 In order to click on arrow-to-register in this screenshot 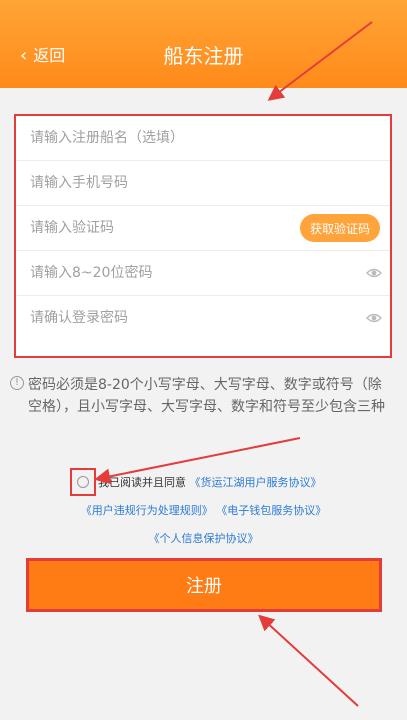, I will do `click(308, 660)`.